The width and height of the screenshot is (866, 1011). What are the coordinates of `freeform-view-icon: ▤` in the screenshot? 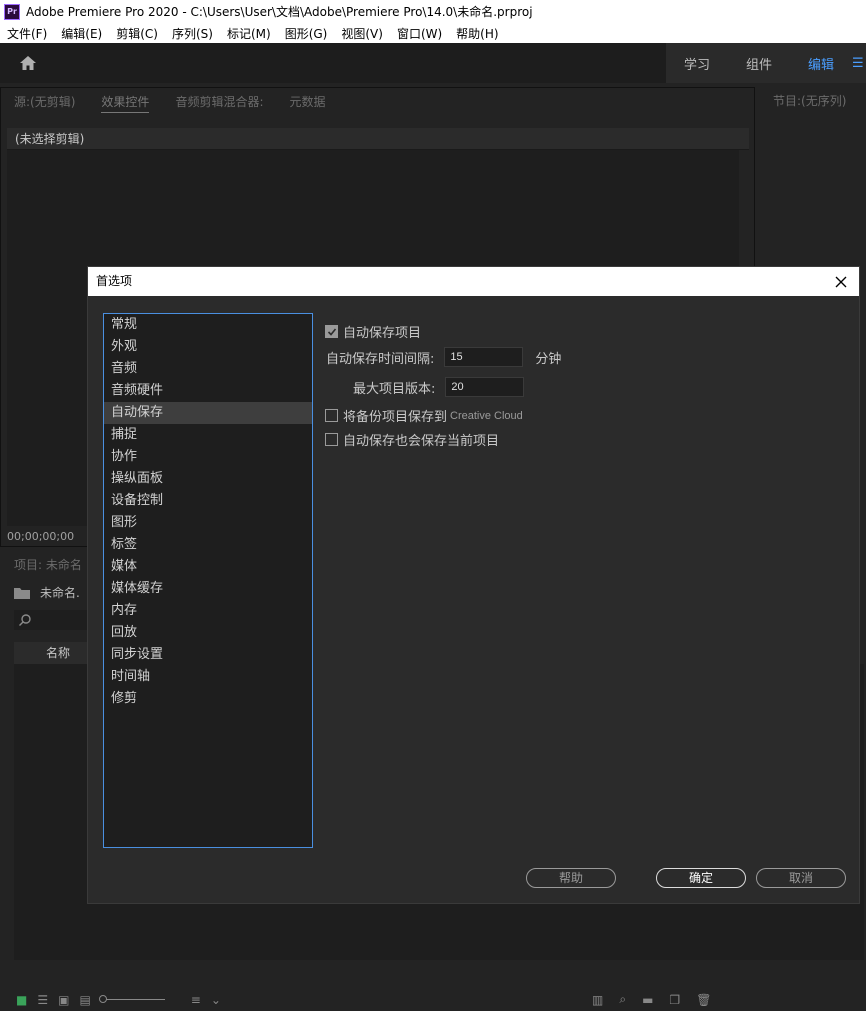 It's located at (84, 1000).